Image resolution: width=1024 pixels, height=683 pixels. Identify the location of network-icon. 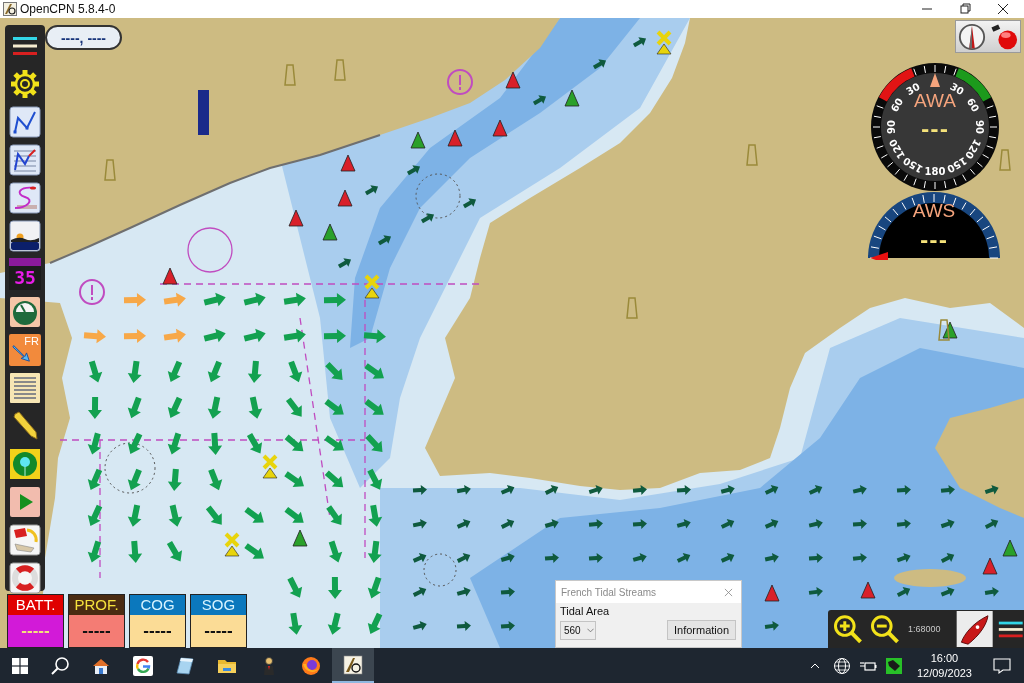
(893, 665).